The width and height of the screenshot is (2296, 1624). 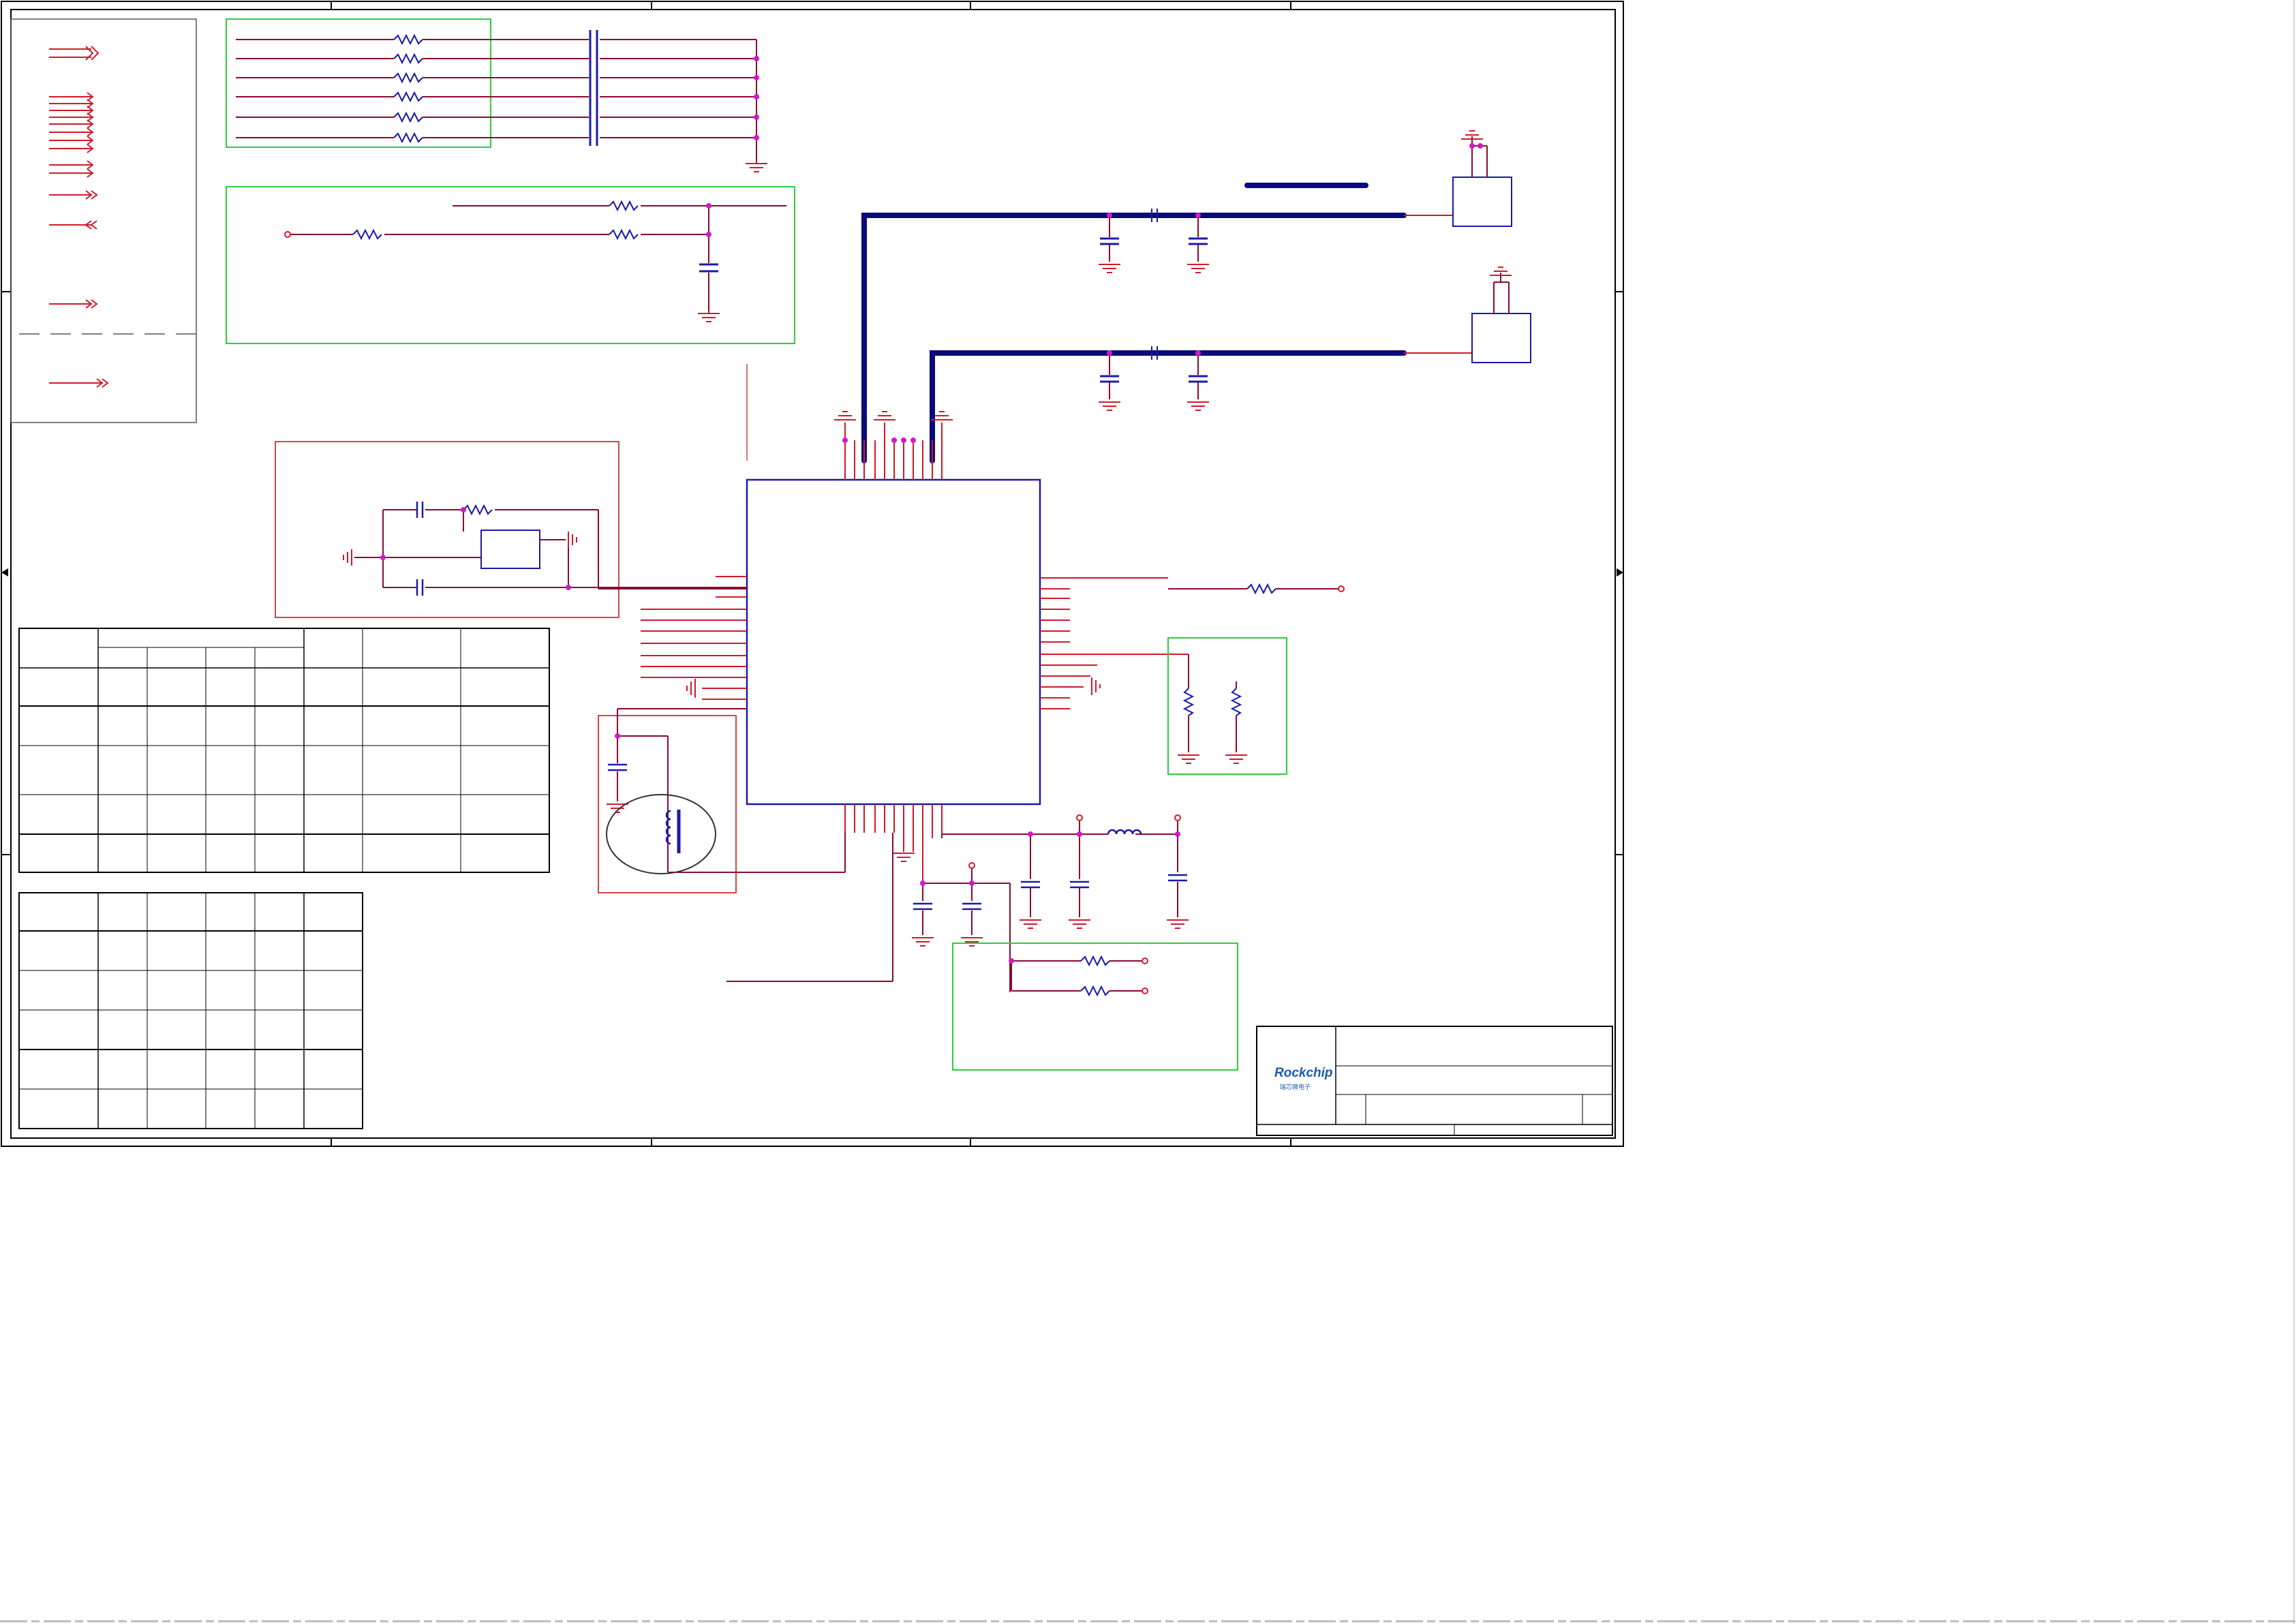 I want to click on frame-markers, so click(x=812, y=572).